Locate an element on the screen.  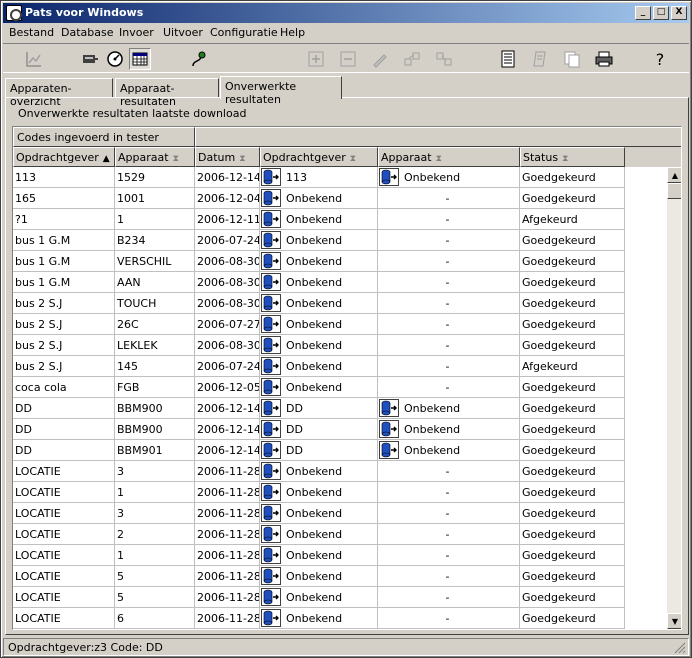
cell-app: AAN is located at coordinates (155, 282).